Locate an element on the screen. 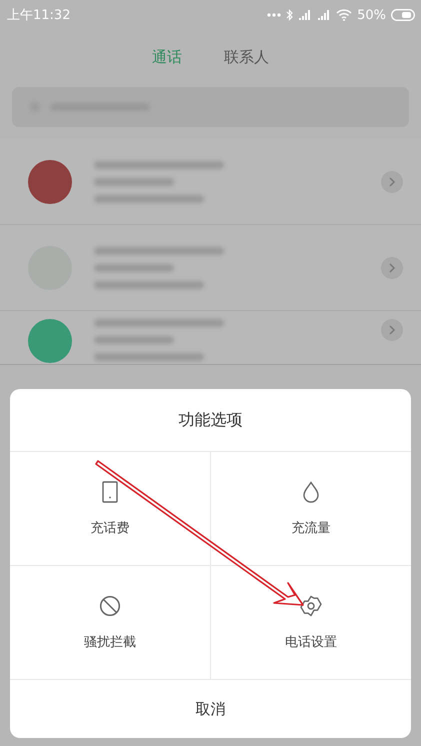 The height and width of the screenshot is (746, 421). option-tile: 充话费 is located at coordinates (110, 509).